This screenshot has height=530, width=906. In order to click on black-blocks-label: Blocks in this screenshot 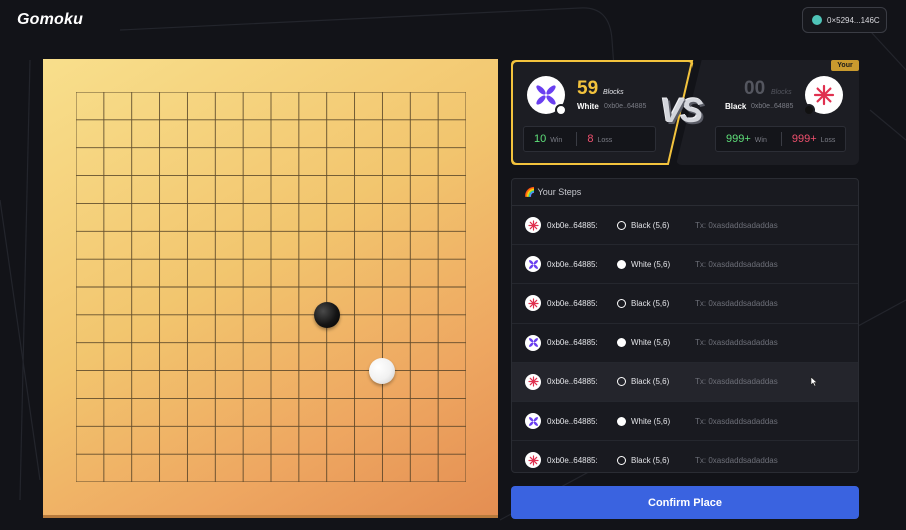, I will do `click(781, 92)`.